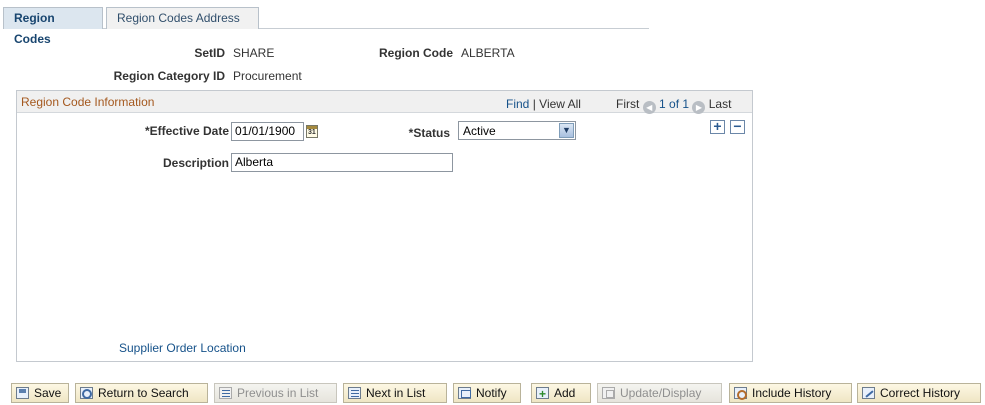 The height and width of the screenshot is (405, 985). Describe the element at coordinates (919, 393) in the screenshot. I see `correct-history-button: Correct History` at that location.